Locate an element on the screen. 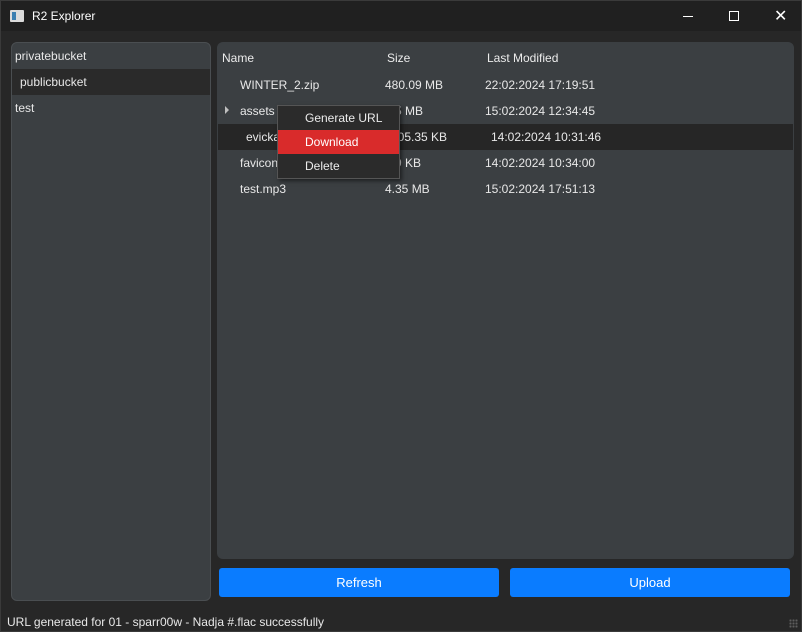  file-modified: 14:02:2024 10:31:46 is located at coordinates (546, 137).